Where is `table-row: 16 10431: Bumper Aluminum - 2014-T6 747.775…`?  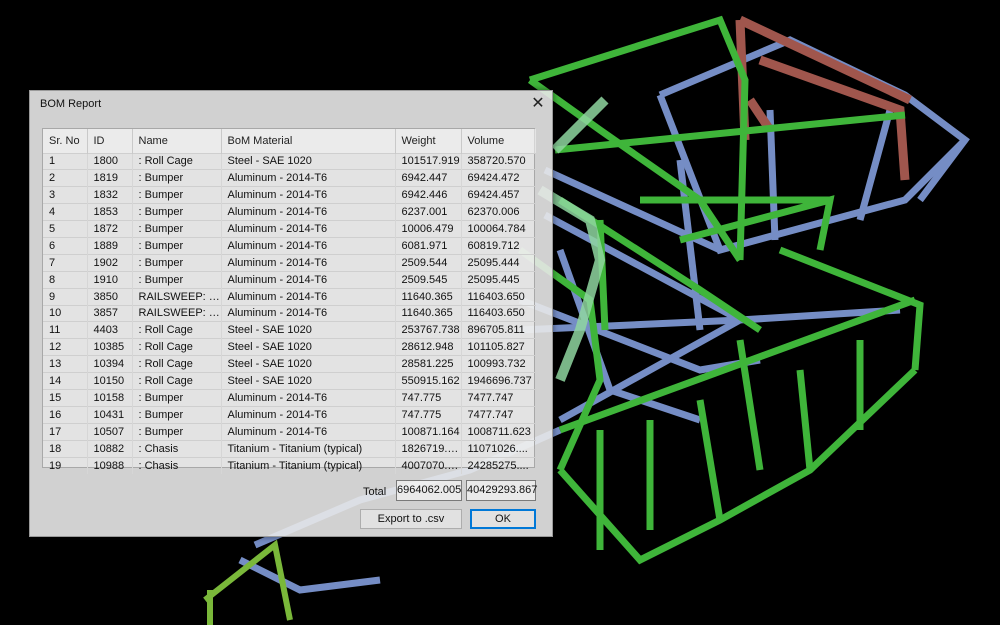
table-row: 16 10431: Bumper Aluminum - 2014-T6 747.775… is located at coordinates (289, 414).